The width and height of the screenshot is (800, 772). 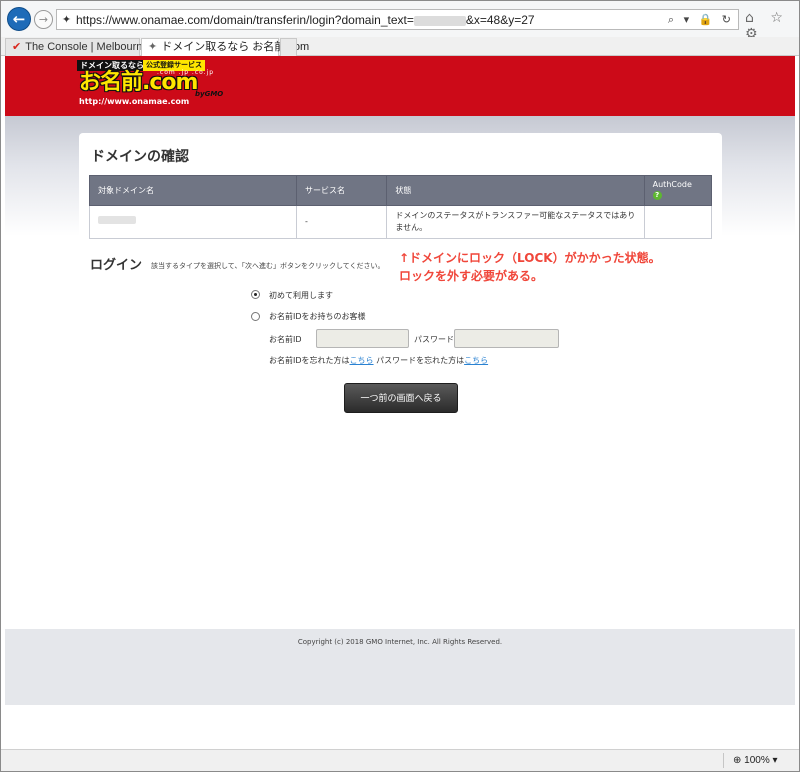 What do you see at coordinates (285, 339) in the screenshot?
I see `onamae-id-label: お名前ID` at bounding box center [285, 339].